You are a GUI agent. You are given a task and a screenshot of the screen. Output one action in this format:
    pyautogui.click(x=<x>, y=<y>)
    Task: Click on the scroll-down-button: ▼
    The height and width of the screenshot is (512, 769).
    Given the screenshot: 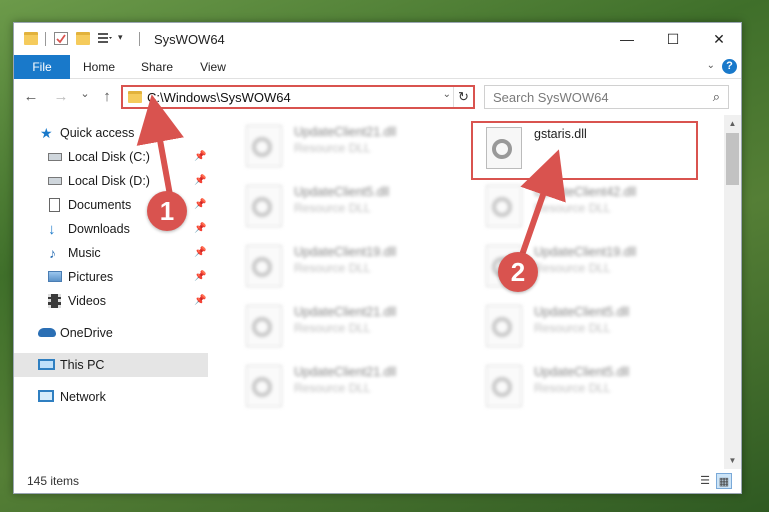 What is the action you would take?
    pyautogui.click(x=732, y=460)
    